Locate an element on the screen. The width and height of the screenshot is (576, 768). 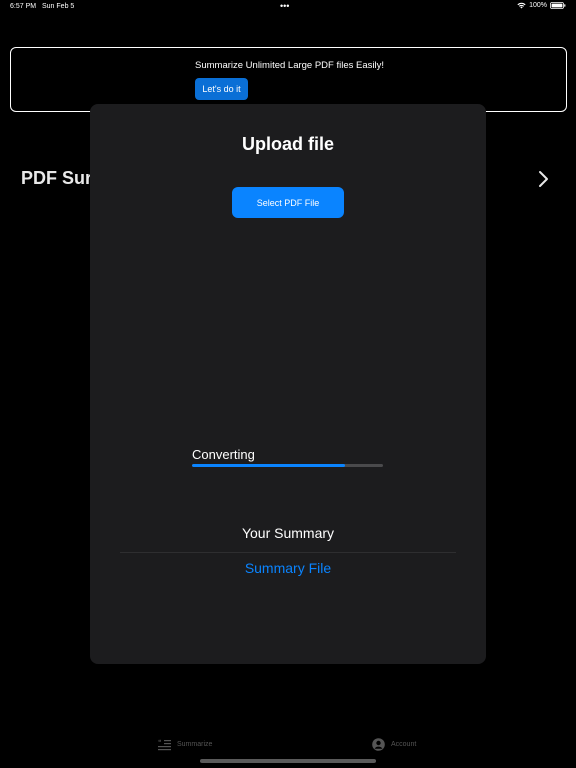
summary-heading: Your Summary is located at coordinates (288, 533).